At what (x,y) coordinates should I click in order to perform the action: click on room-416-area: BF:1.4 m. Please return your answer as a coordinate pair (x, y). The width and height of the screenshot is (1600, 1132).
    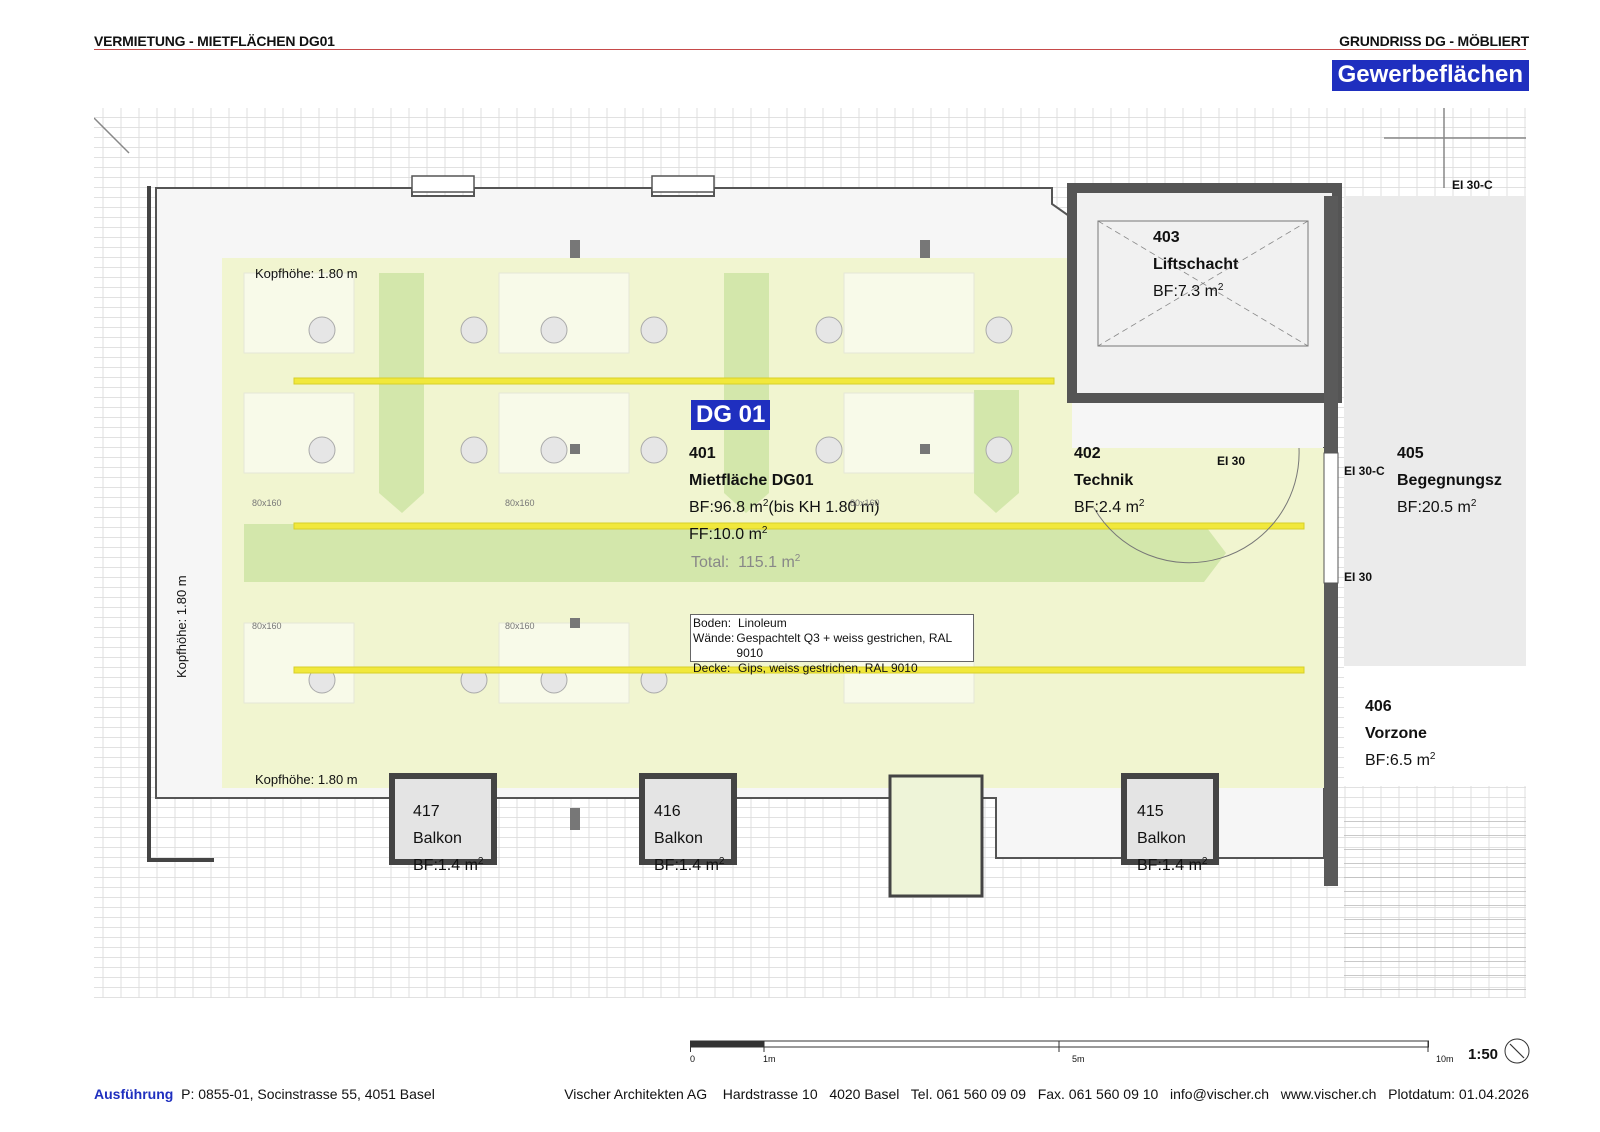
    Looking at the image, I should click on (686, 865).